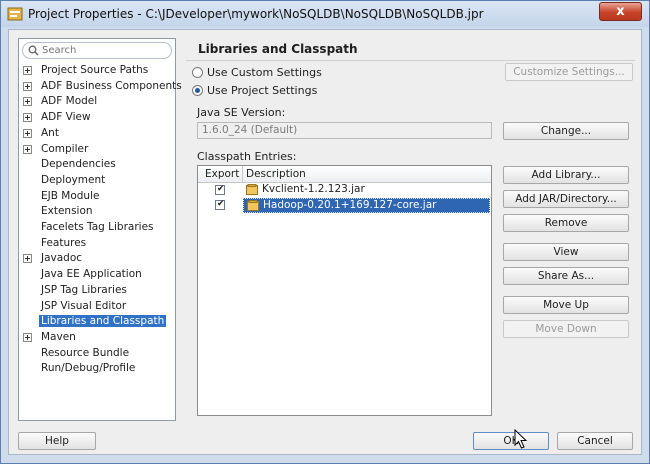 This screenshot has height=464, width=650. Describe the element at coordinates (197, 90) in the screenshot. I see `radio-checked-icon` at that location.